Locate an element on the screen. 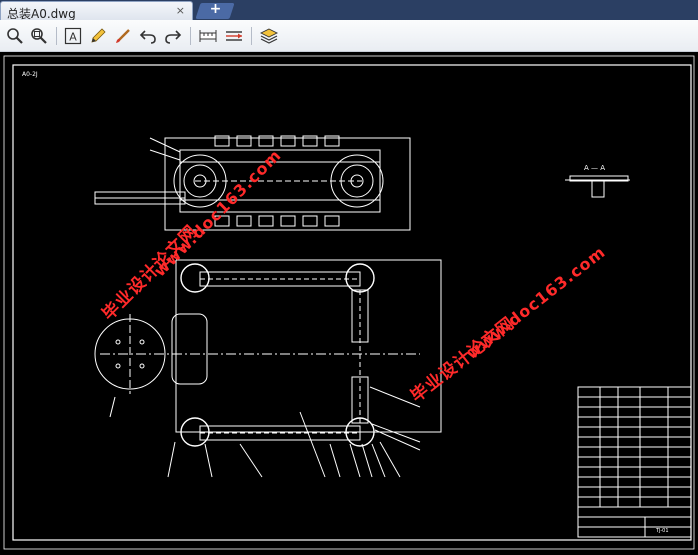  measure-icon is located at coordinates (208, 36).